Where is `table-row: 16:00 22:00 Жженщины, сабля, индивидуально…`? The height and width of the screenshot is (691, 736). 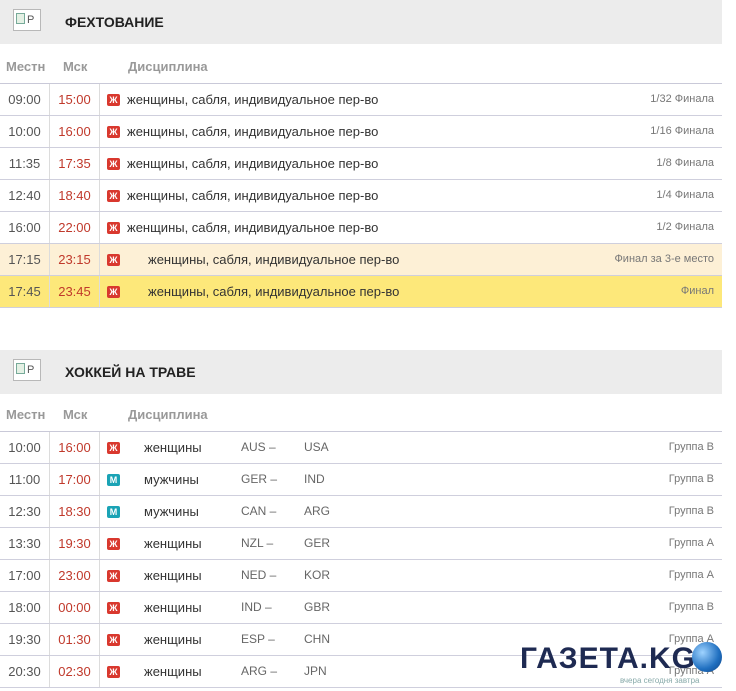
table-row: 16:00 22:00 Жженщины, сабля, индивидуально… is located at coordinates (361, 228).